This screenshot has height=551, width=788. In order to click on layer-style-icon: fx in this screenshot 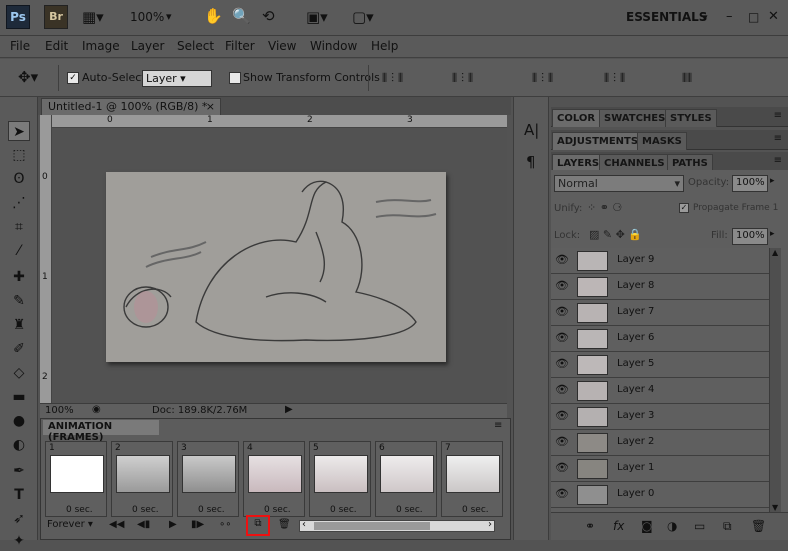, I will do `click(618, 526)`.